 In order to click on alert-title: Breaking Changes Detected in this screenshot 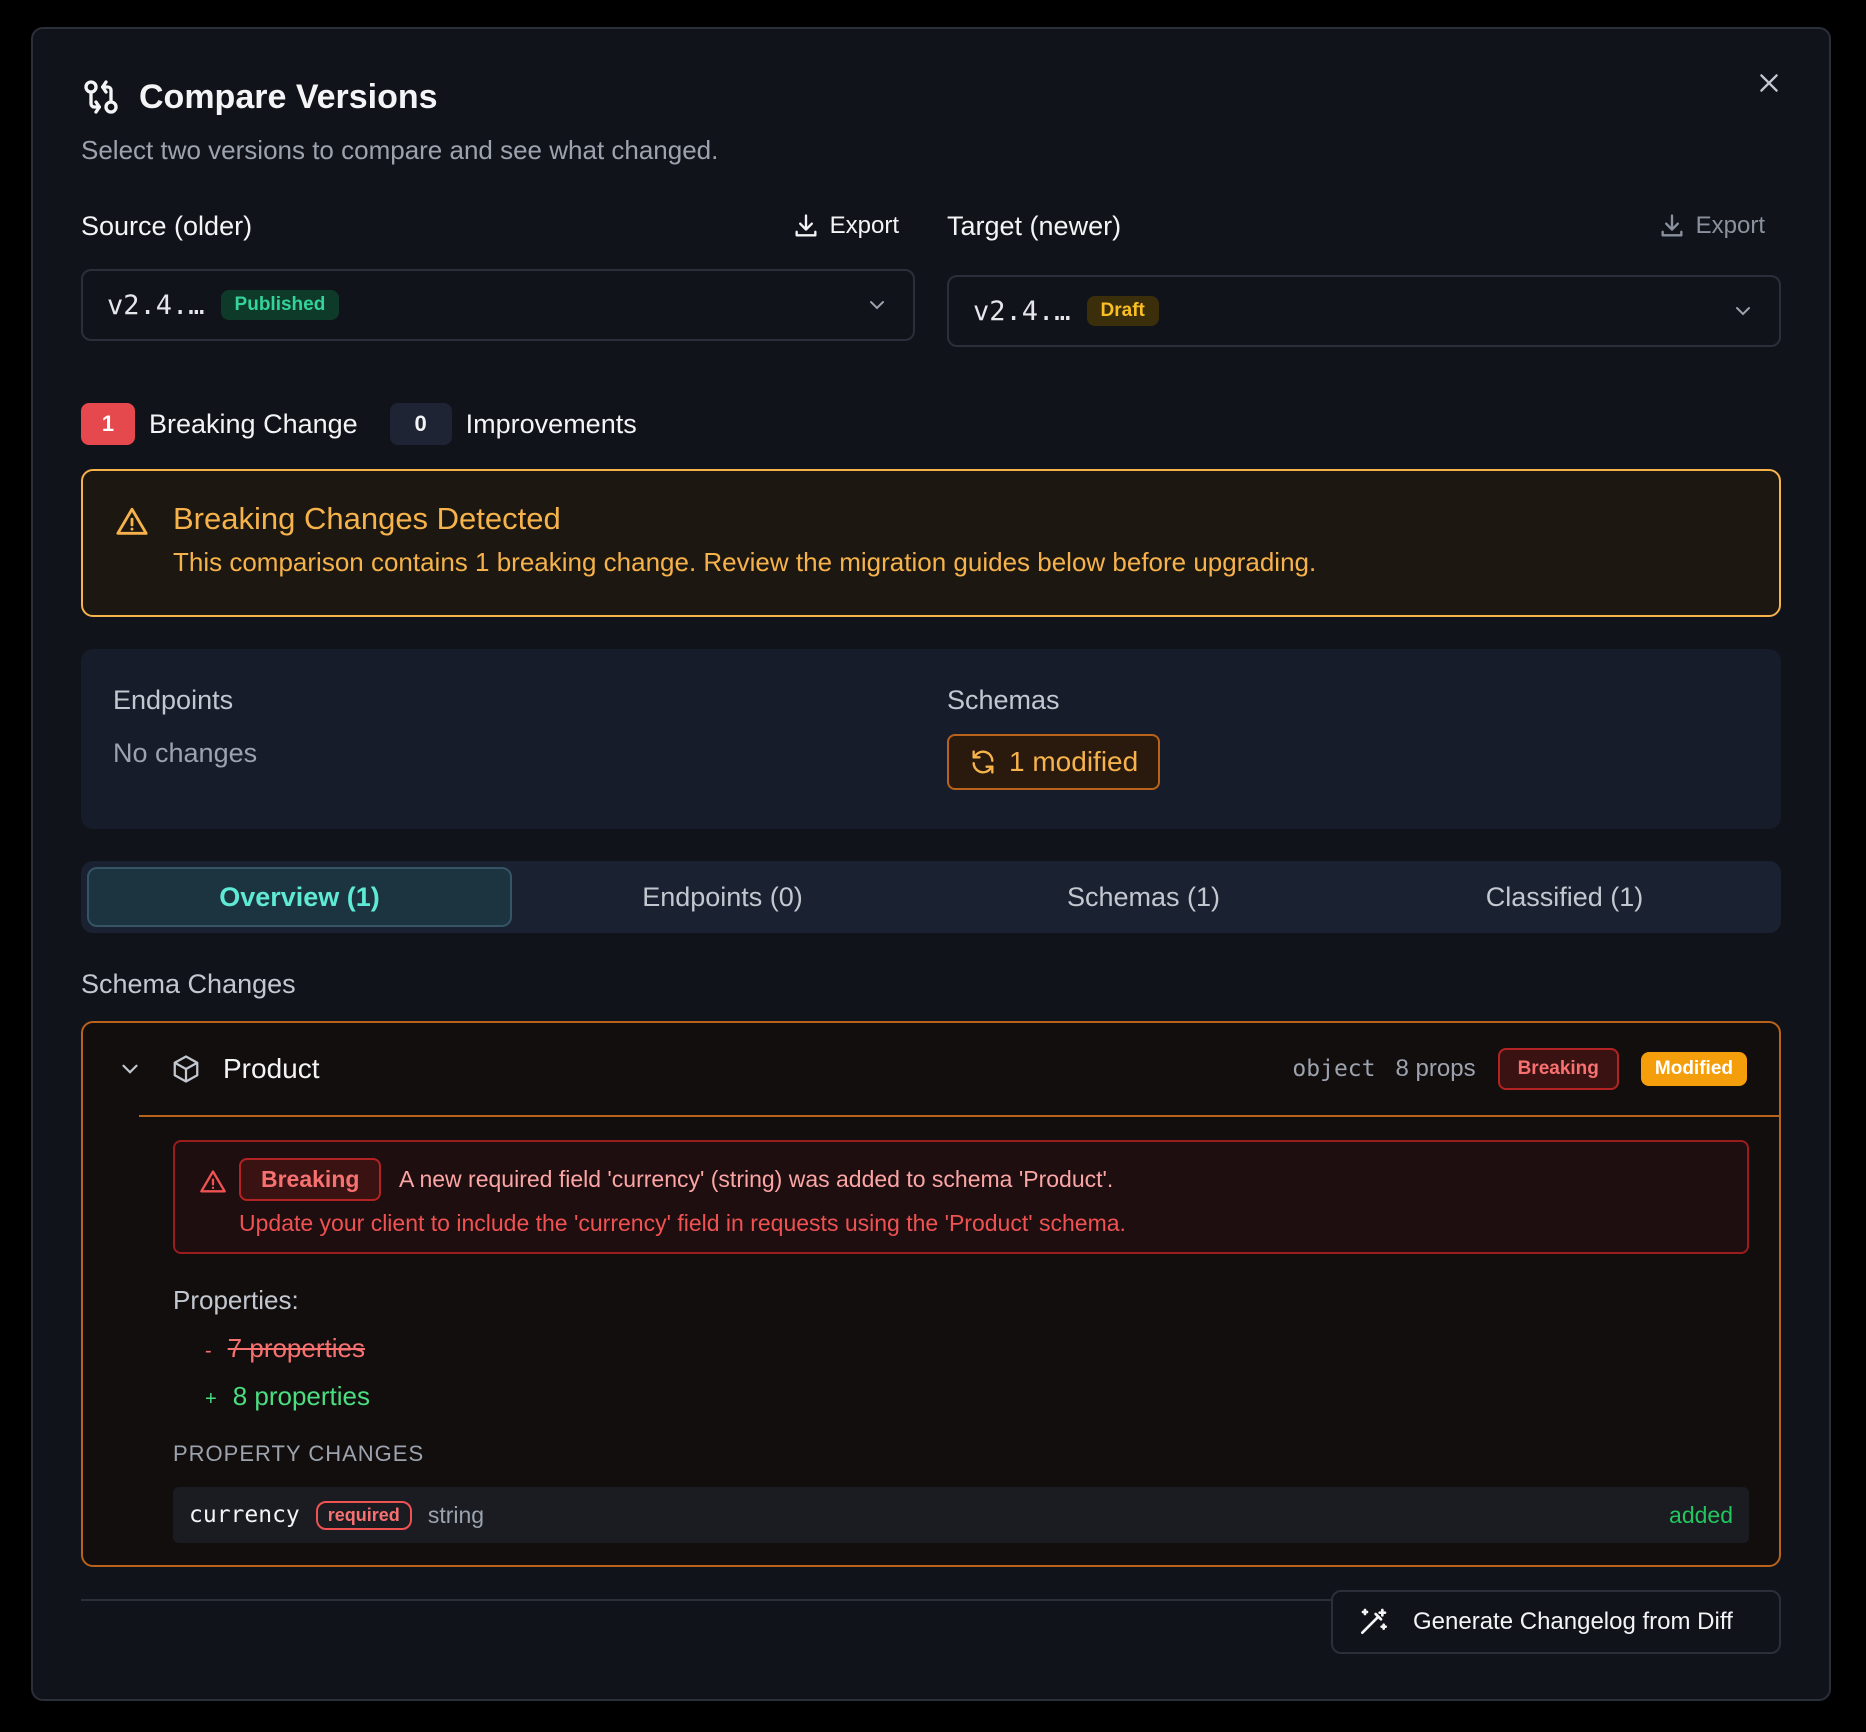, I will do `click(367, 518)`.